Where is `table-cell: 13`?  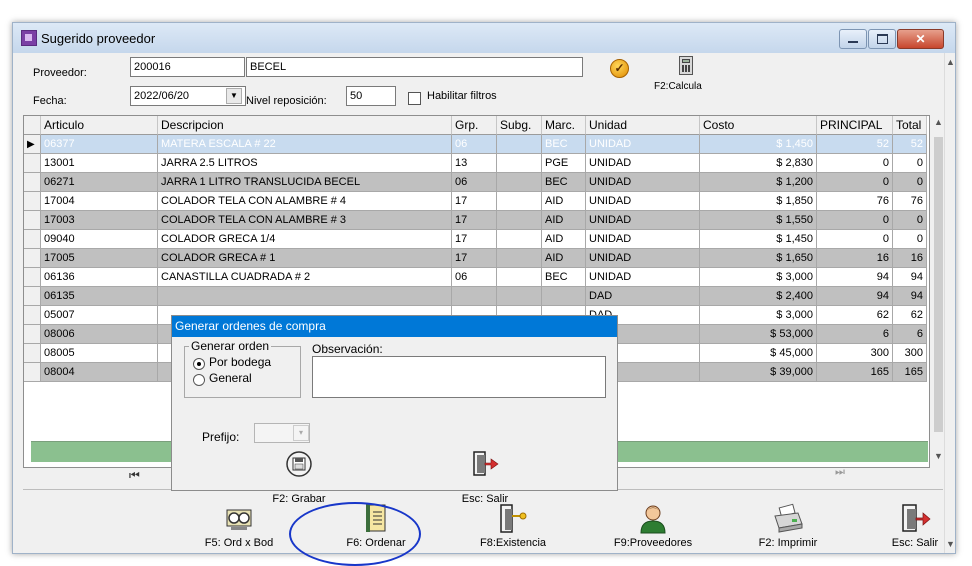
table-cell: 13 is located at coordinates (474, 163).